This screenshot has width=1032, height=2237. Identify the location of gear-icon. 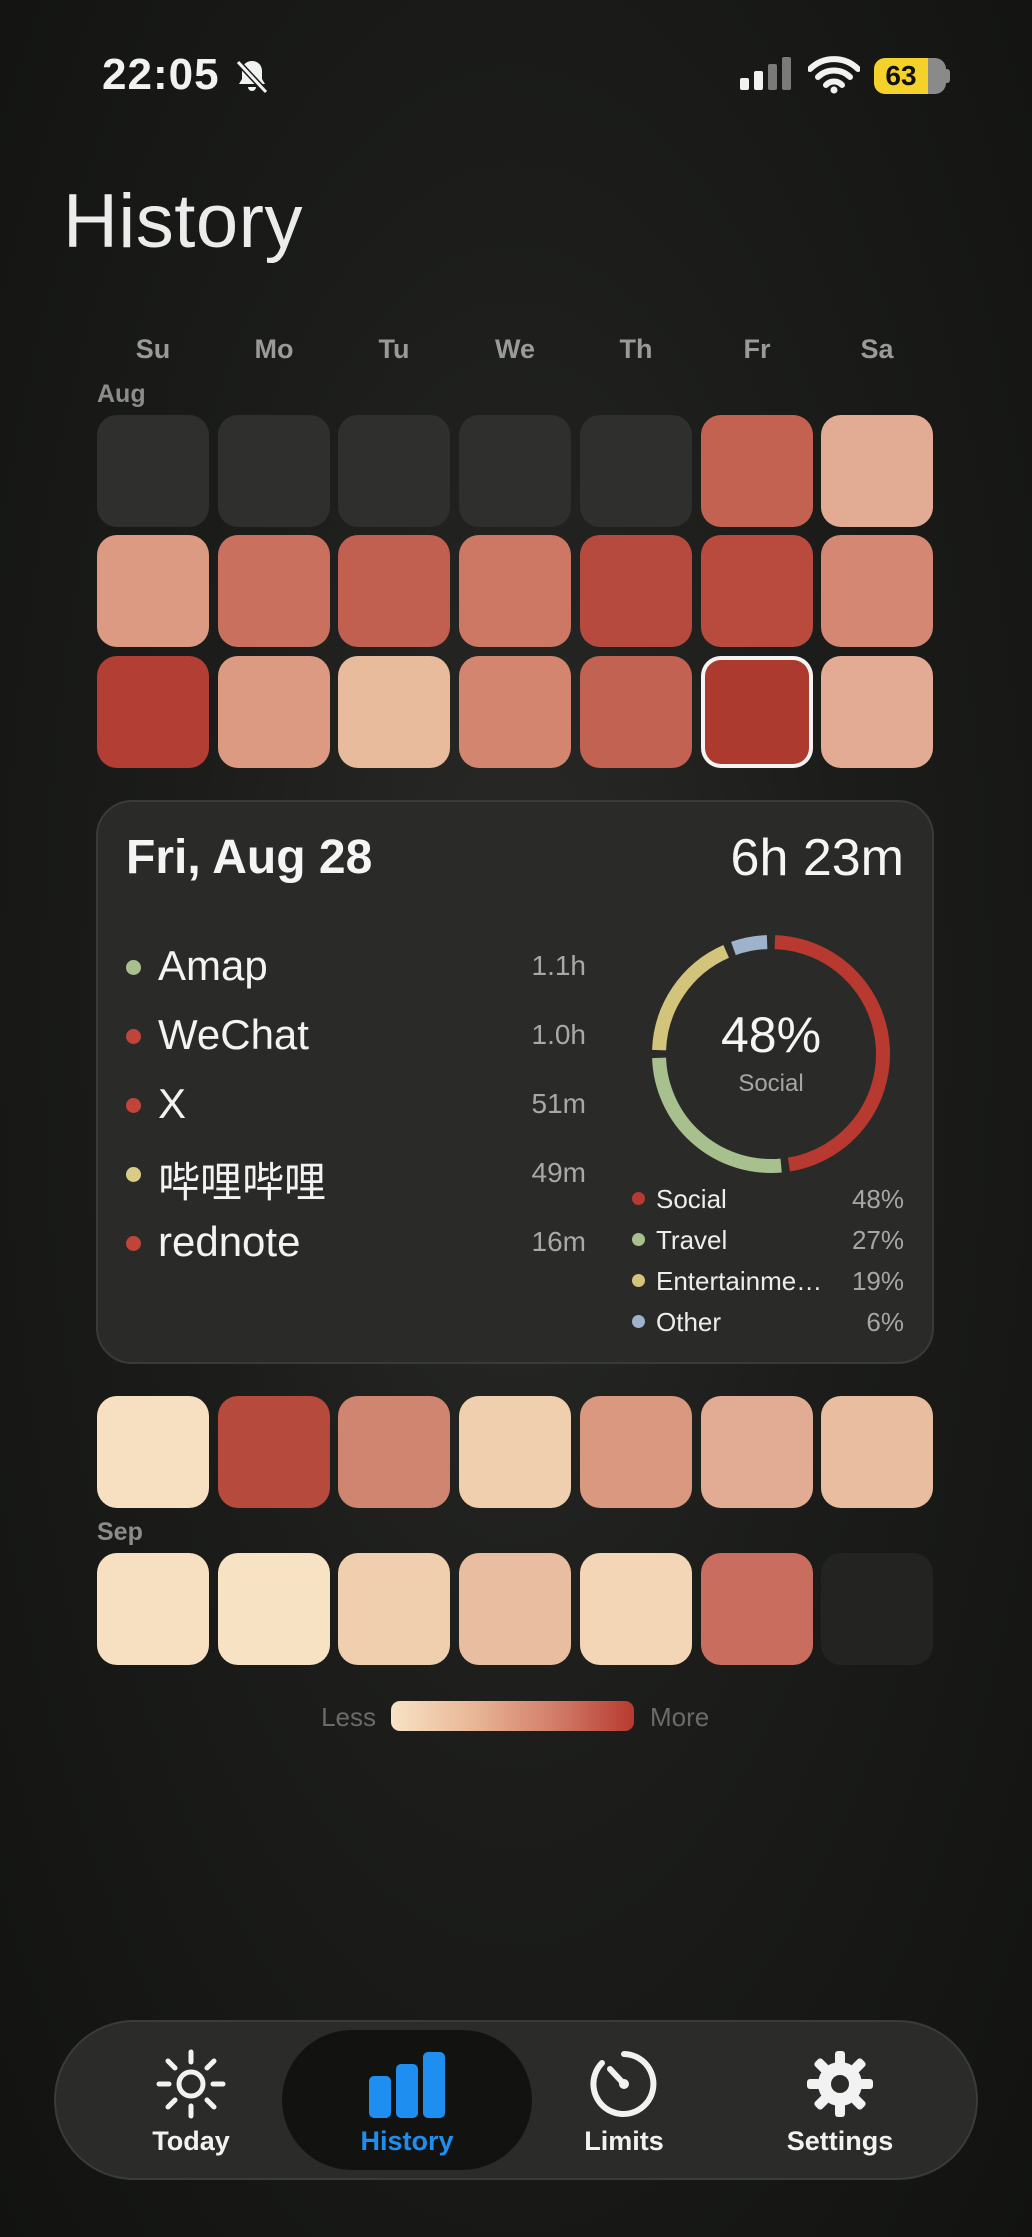
(840, 2084).